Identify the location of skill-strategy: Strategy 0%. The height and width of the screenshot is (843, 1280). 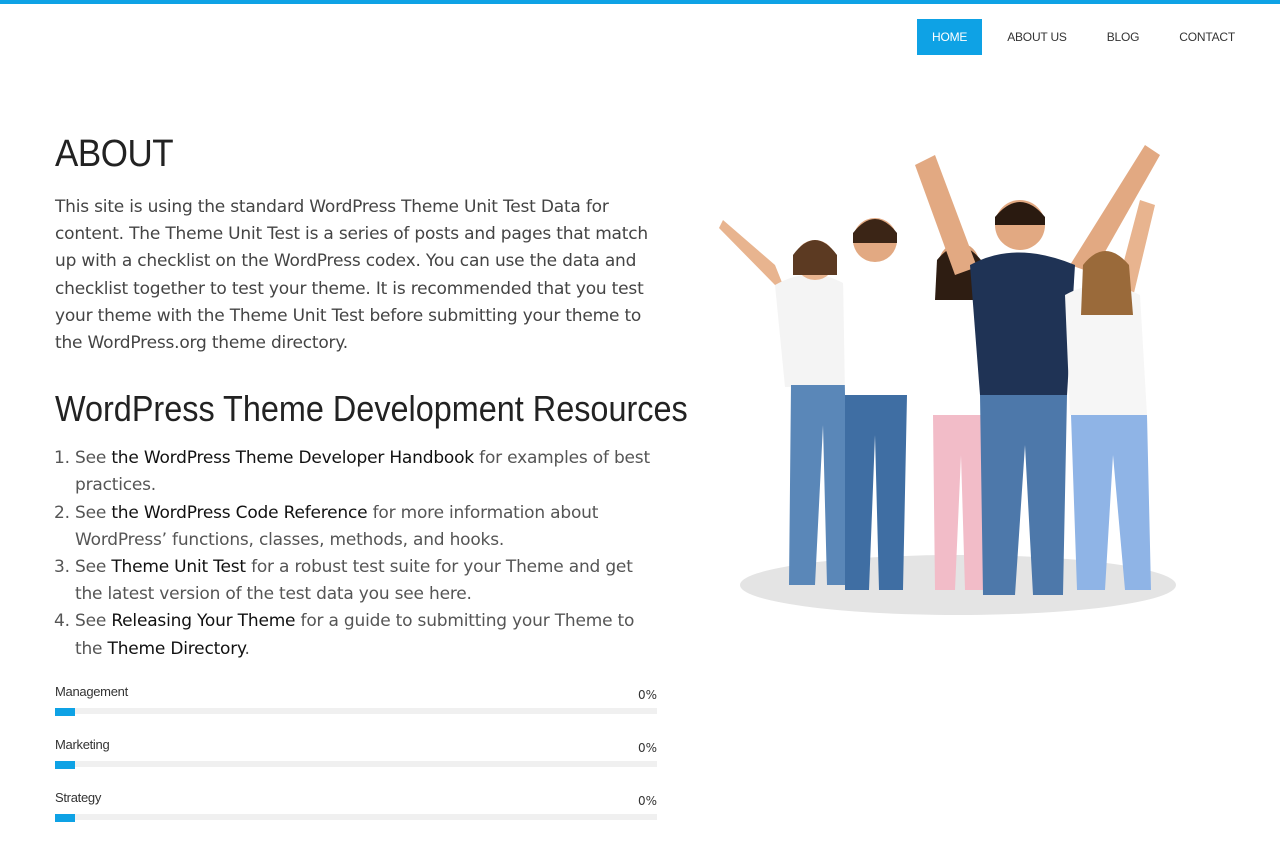
(356, 816).